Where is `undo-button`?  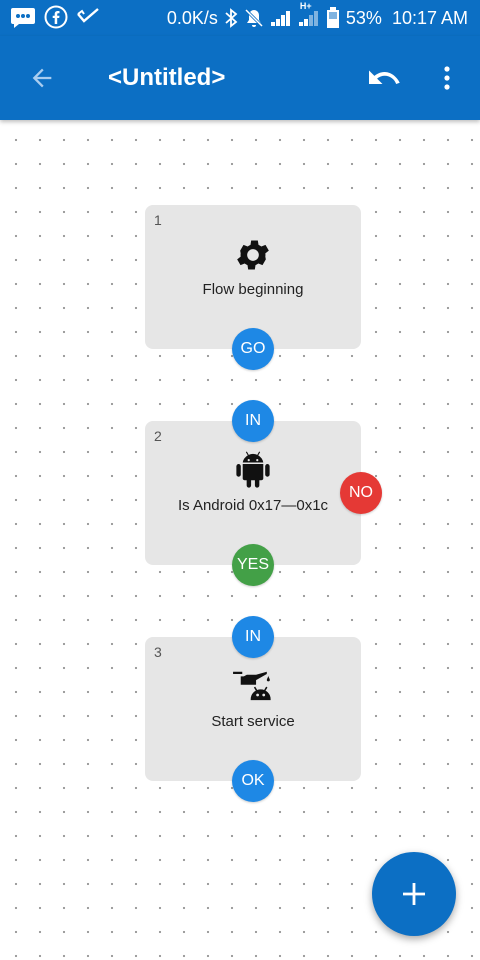
undo-button is located at coordinates (384, 78).